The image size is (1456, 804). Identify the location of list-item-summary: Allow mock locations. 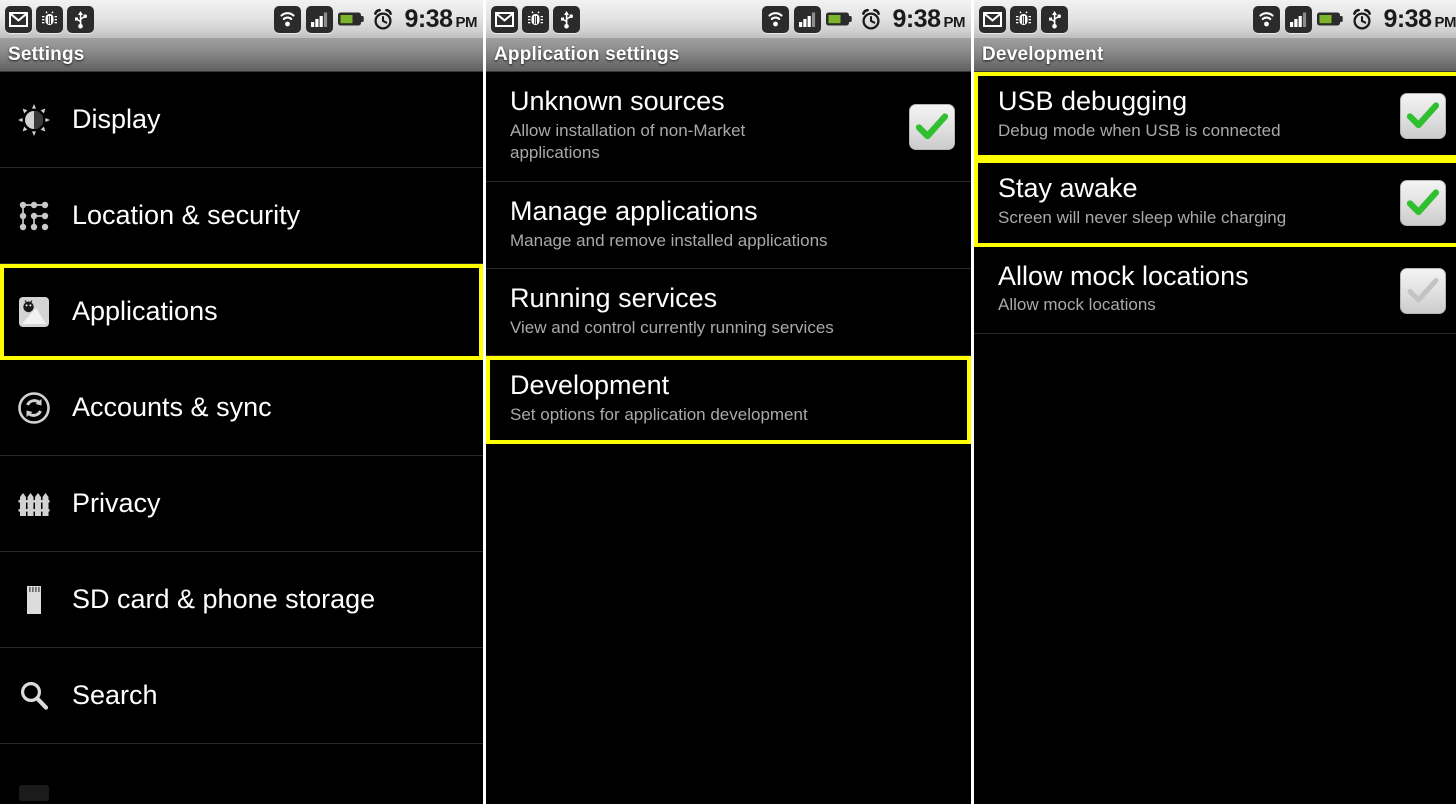
(1077, 305).